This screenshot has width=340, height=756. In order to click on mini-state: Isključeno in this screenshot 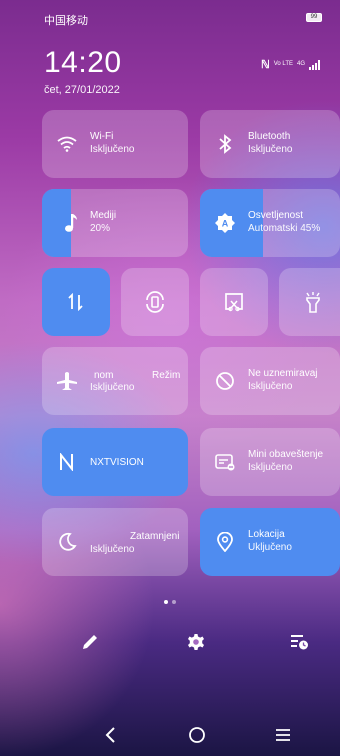, I will do `click(270, 467)`.